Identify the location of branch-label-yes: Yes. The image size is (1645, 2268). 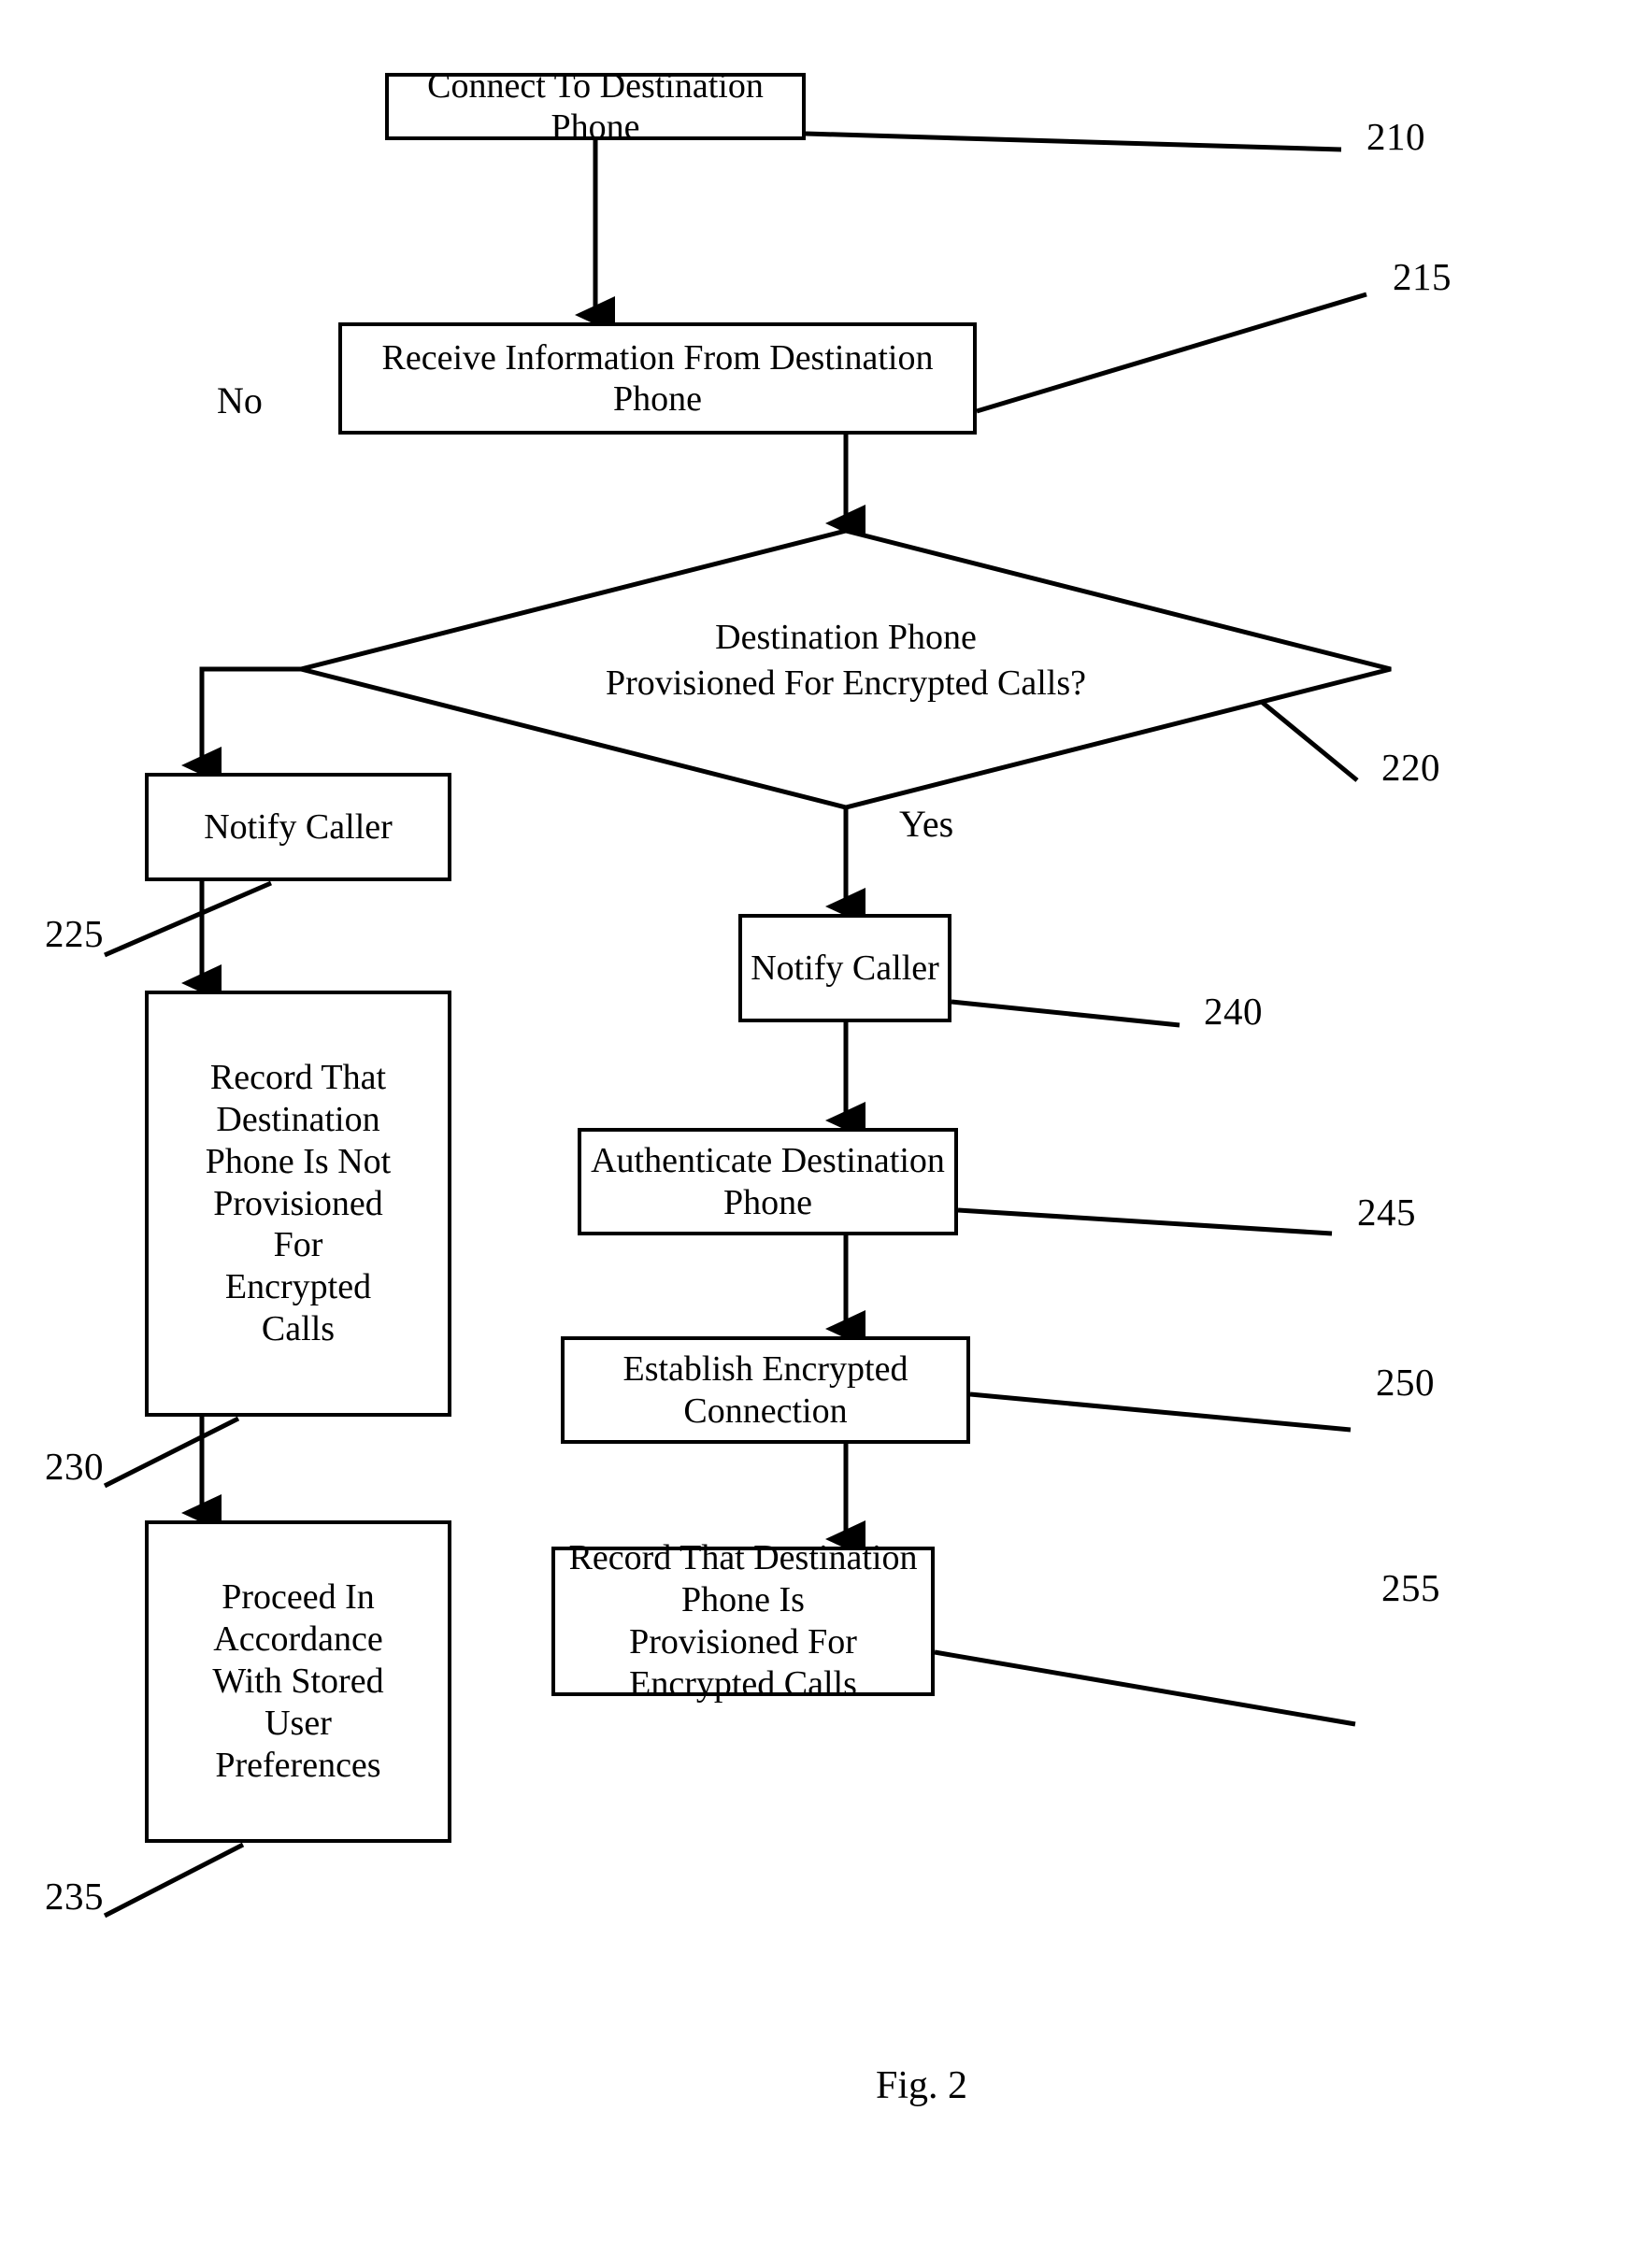
(926, 824).